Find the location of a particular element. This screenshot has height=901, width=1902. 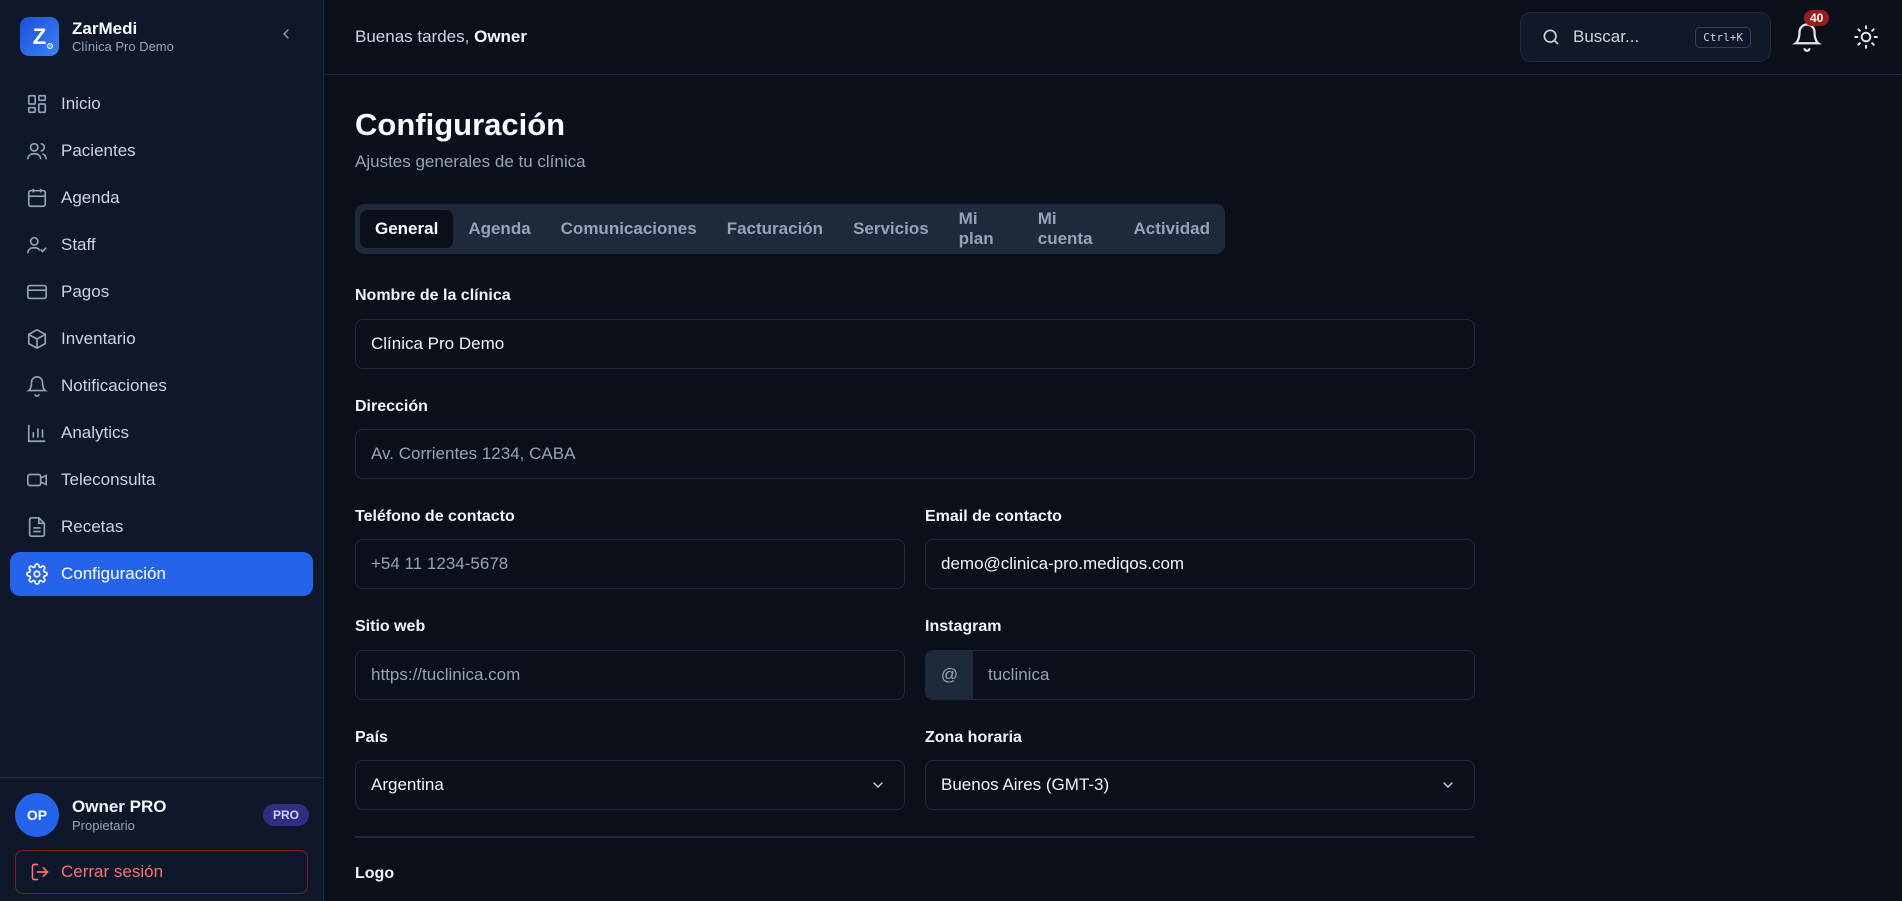

website-placeholder: https://tuclinica.com is located at coordinates (446, 674).